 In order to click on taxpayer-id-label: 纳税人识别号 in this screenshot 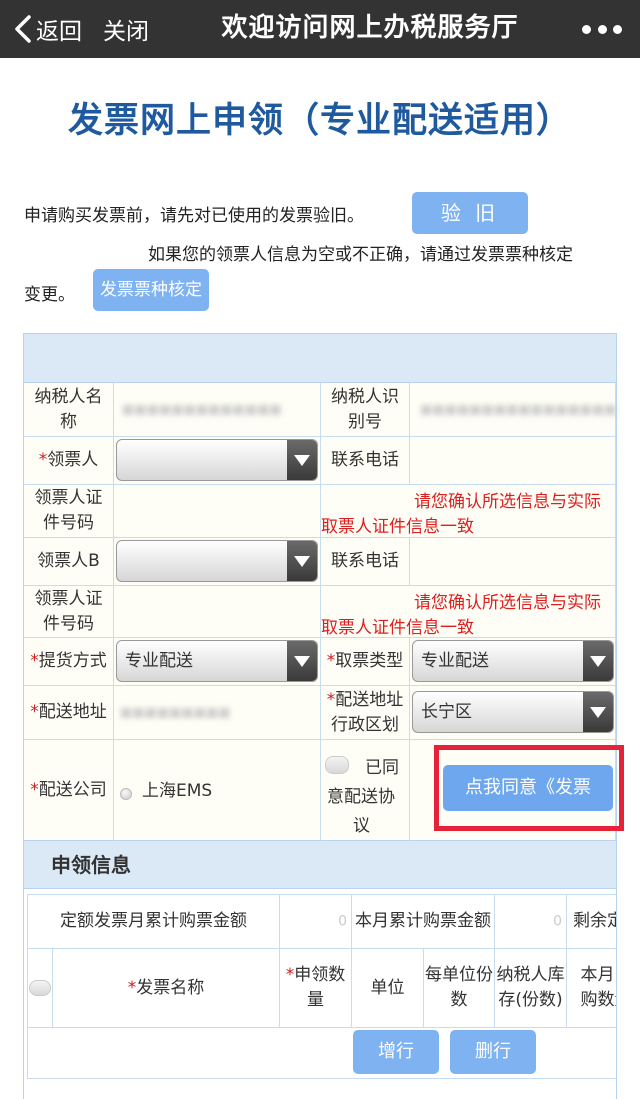, I will do `click(365, 410)`.